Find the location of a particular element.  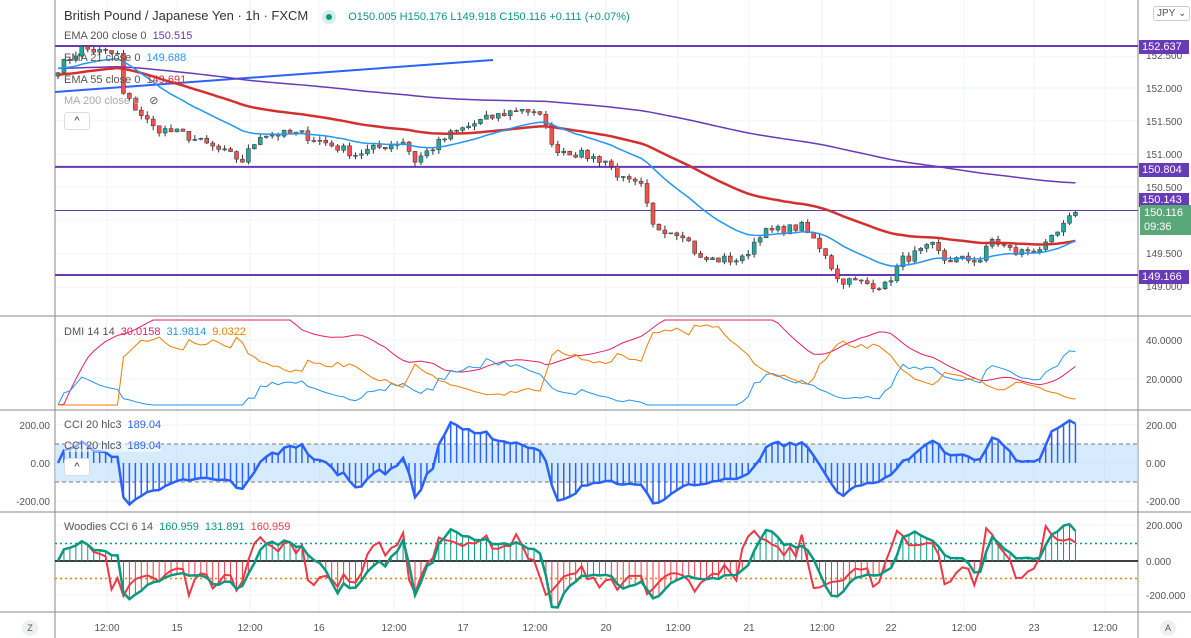

time-tick: 22 is located at coordinates (891, 628).